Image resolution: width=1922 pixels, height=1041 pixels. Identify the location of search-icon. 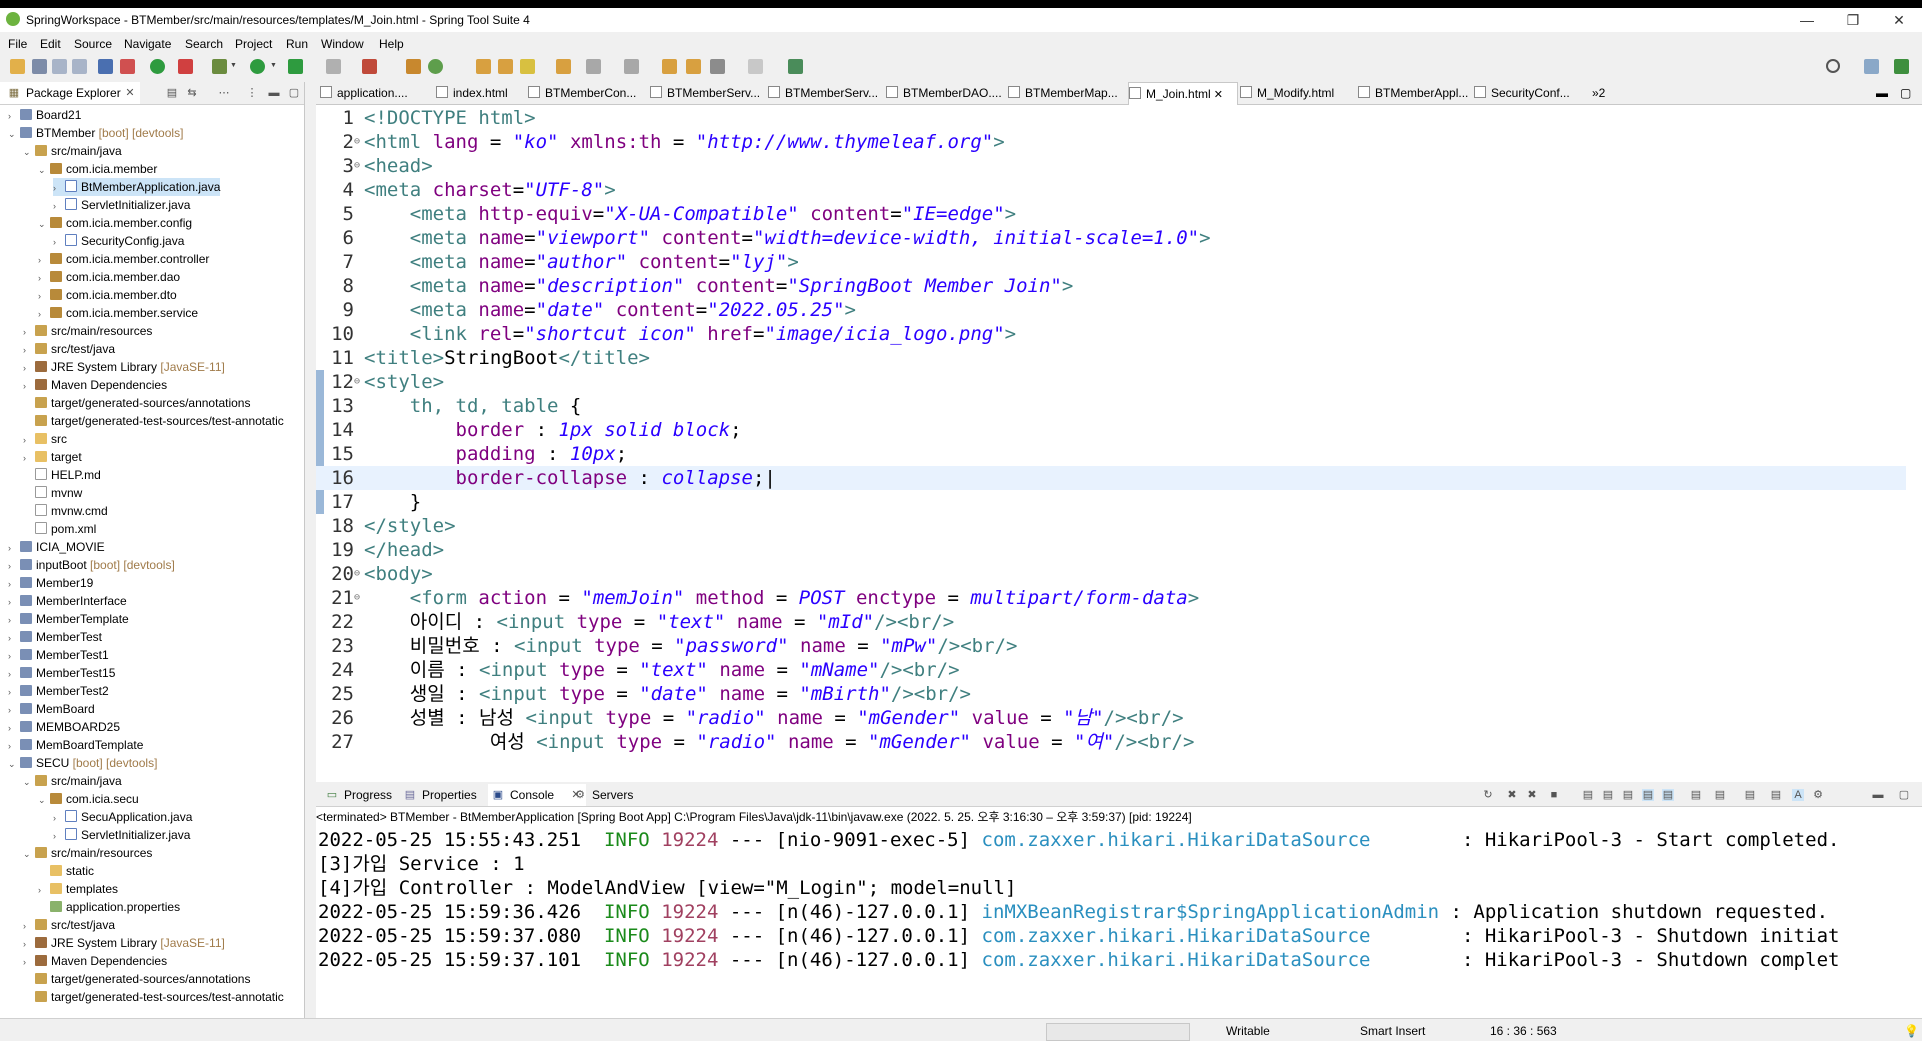
(1833, 66).